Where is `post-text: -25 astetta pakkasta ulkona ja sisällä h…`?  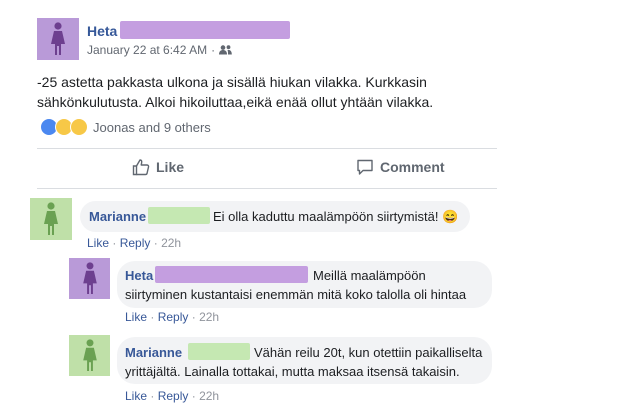
post-text: -25 astetta pakkasta ulkona ja sisällä h… is located at coordinates (267, 92).